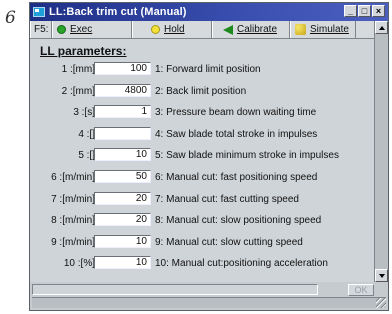  Describe the element at coordinates (378, 11) in the screenshot. I see `close-button: ×` at that location.